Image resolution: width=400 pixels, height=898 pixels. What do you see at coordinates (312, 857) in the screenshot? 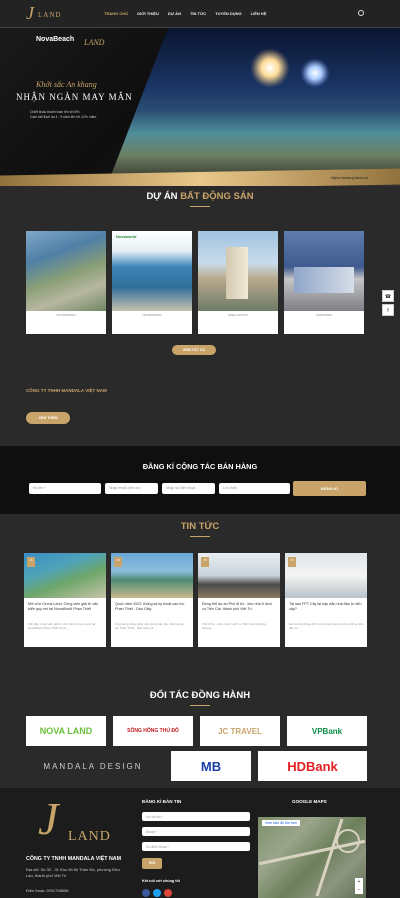
I see `google-map: Xem bản đồ lớn hơn + −` at bounding box center [312, 857].